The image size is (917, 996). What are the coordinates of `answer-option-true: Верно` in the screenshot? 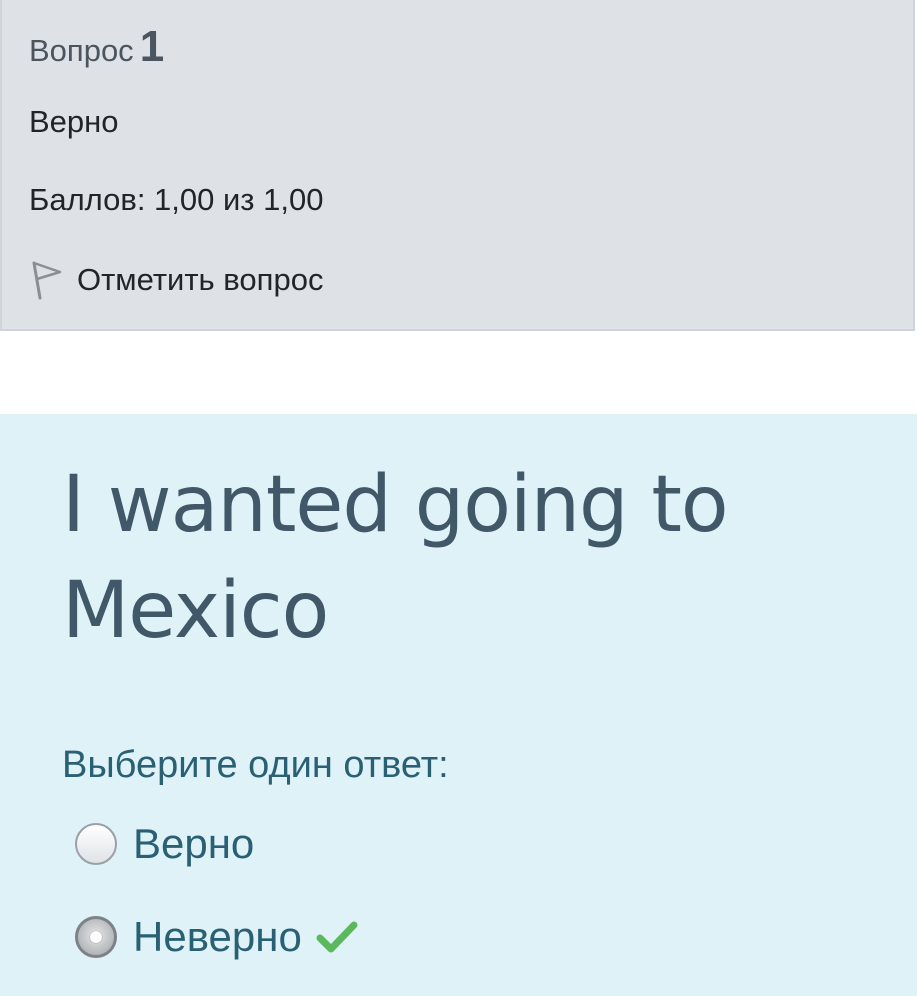 It's located at (164, 844).